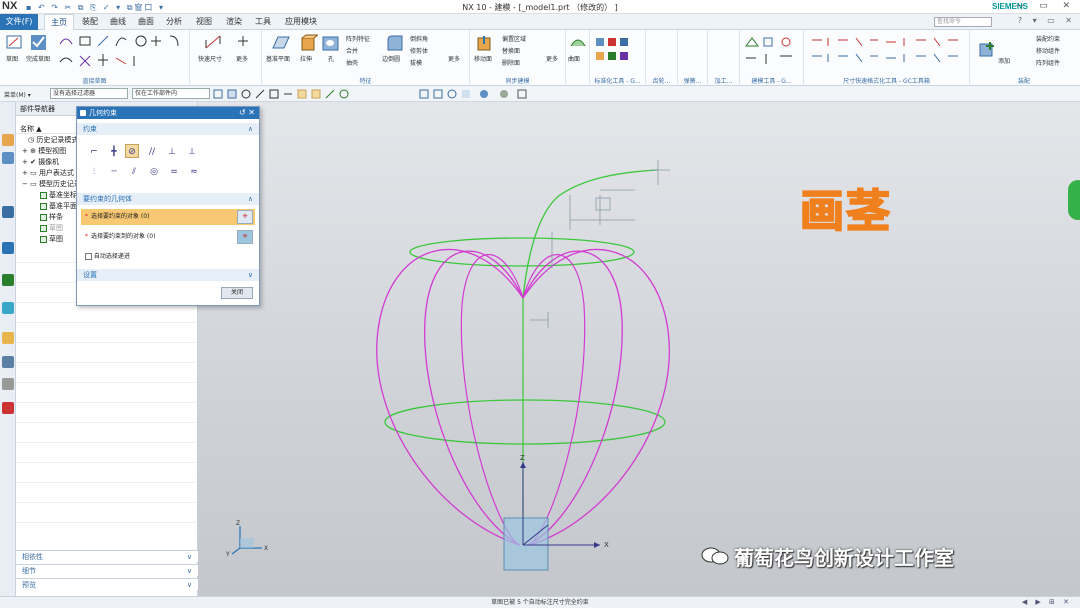 The width and height of the screenshot is (1080, 608). I want to click on edge-blend-button: 边倒圆, so click(391, 58).